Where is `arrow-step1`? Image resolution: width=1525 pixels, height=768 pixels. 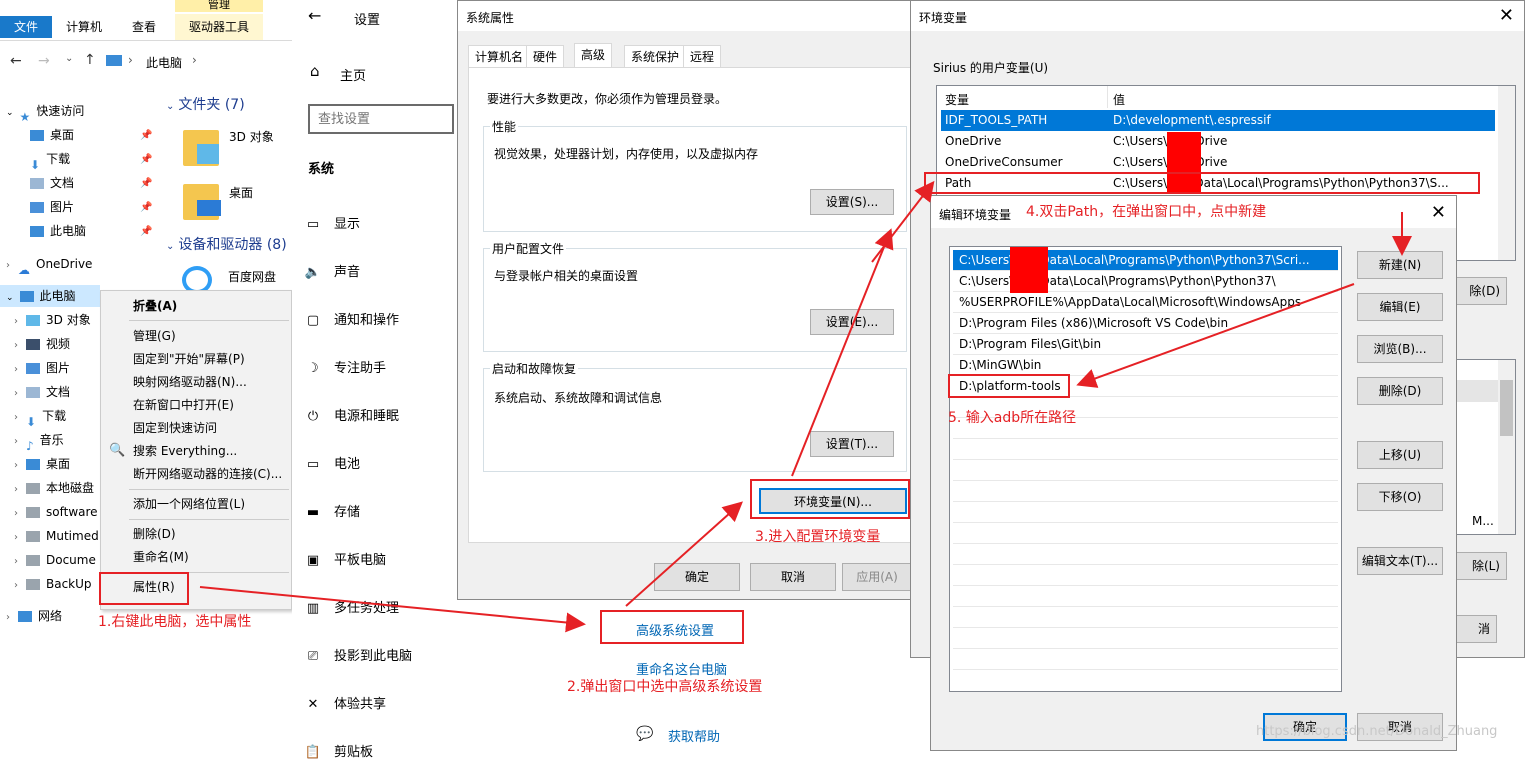 arrow-step1 is located at coordinates (392, 609).